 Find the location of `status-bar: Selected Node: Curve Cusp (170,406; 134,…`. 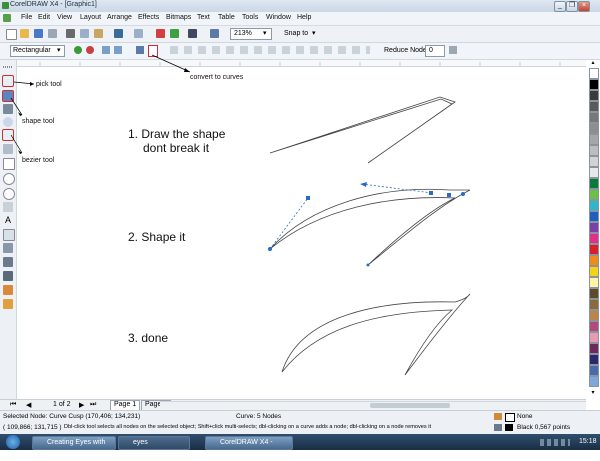

status-bar: Selected Node: Curve Cusp (170,406; 134,… is located at coordinates (300, 422).